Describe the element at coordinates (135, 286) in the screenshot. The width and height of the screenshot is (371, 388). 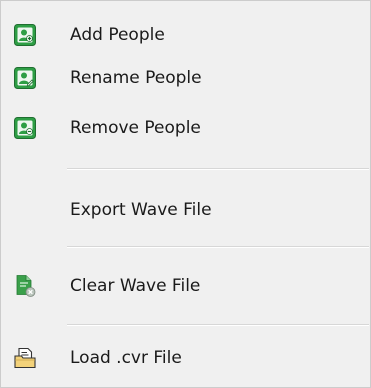
I see `menu-item-label: Clear Wave File` at that location.